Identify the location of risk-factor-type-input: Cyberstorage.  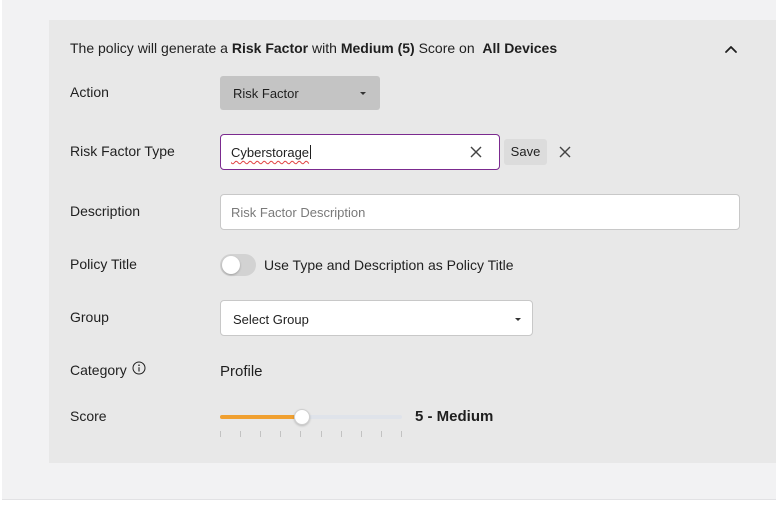
(360, 152).